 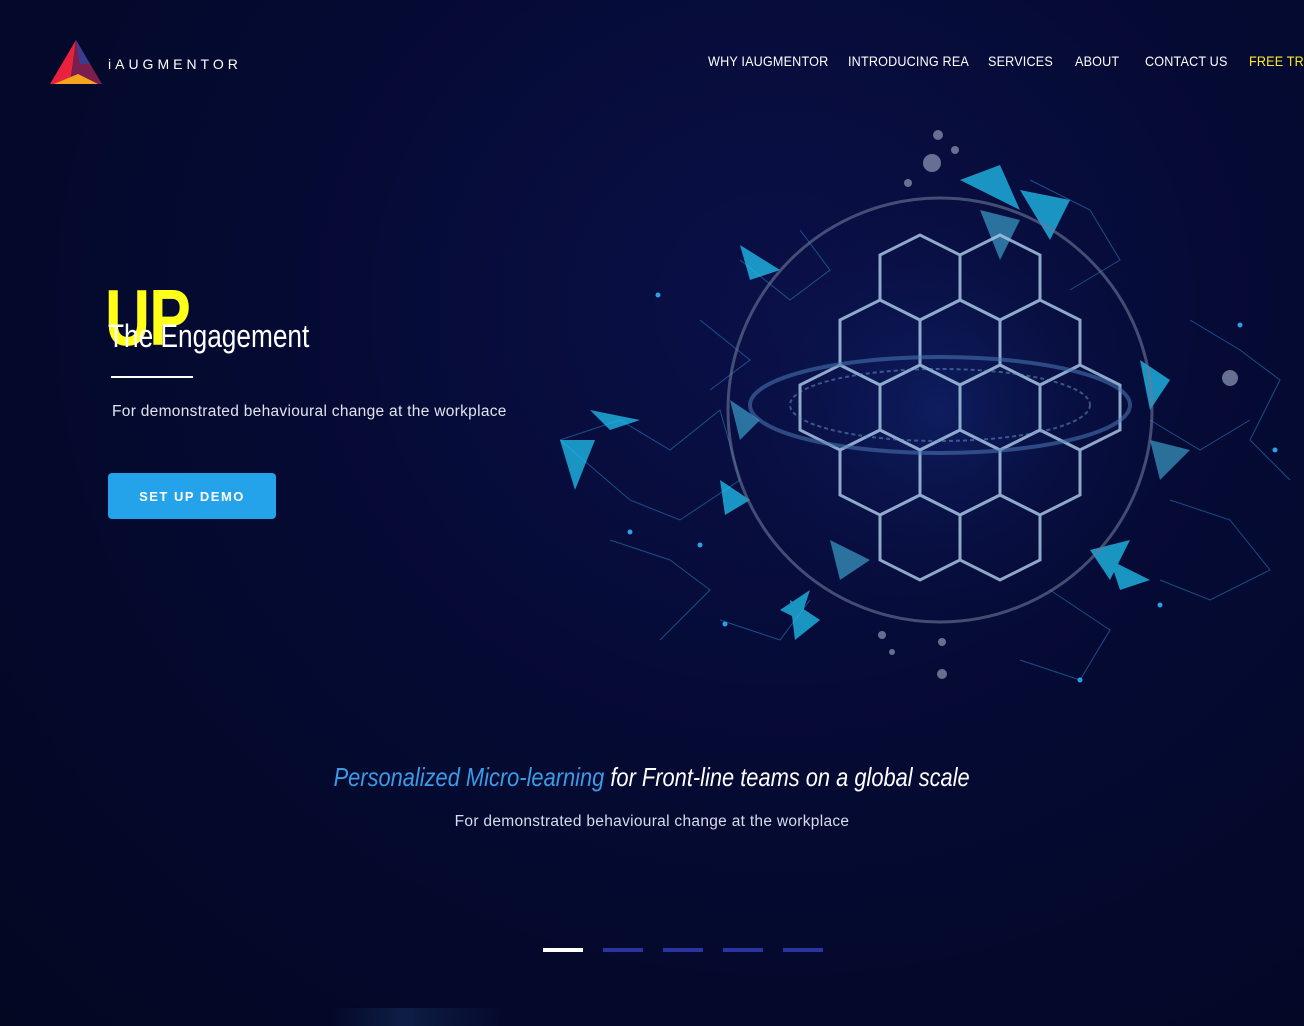 What do you see at coordinates (790, 777) in the screenshot?
I see `tagline-rest: for Front-line teams on a global scale` at bounding box center [790, 777].